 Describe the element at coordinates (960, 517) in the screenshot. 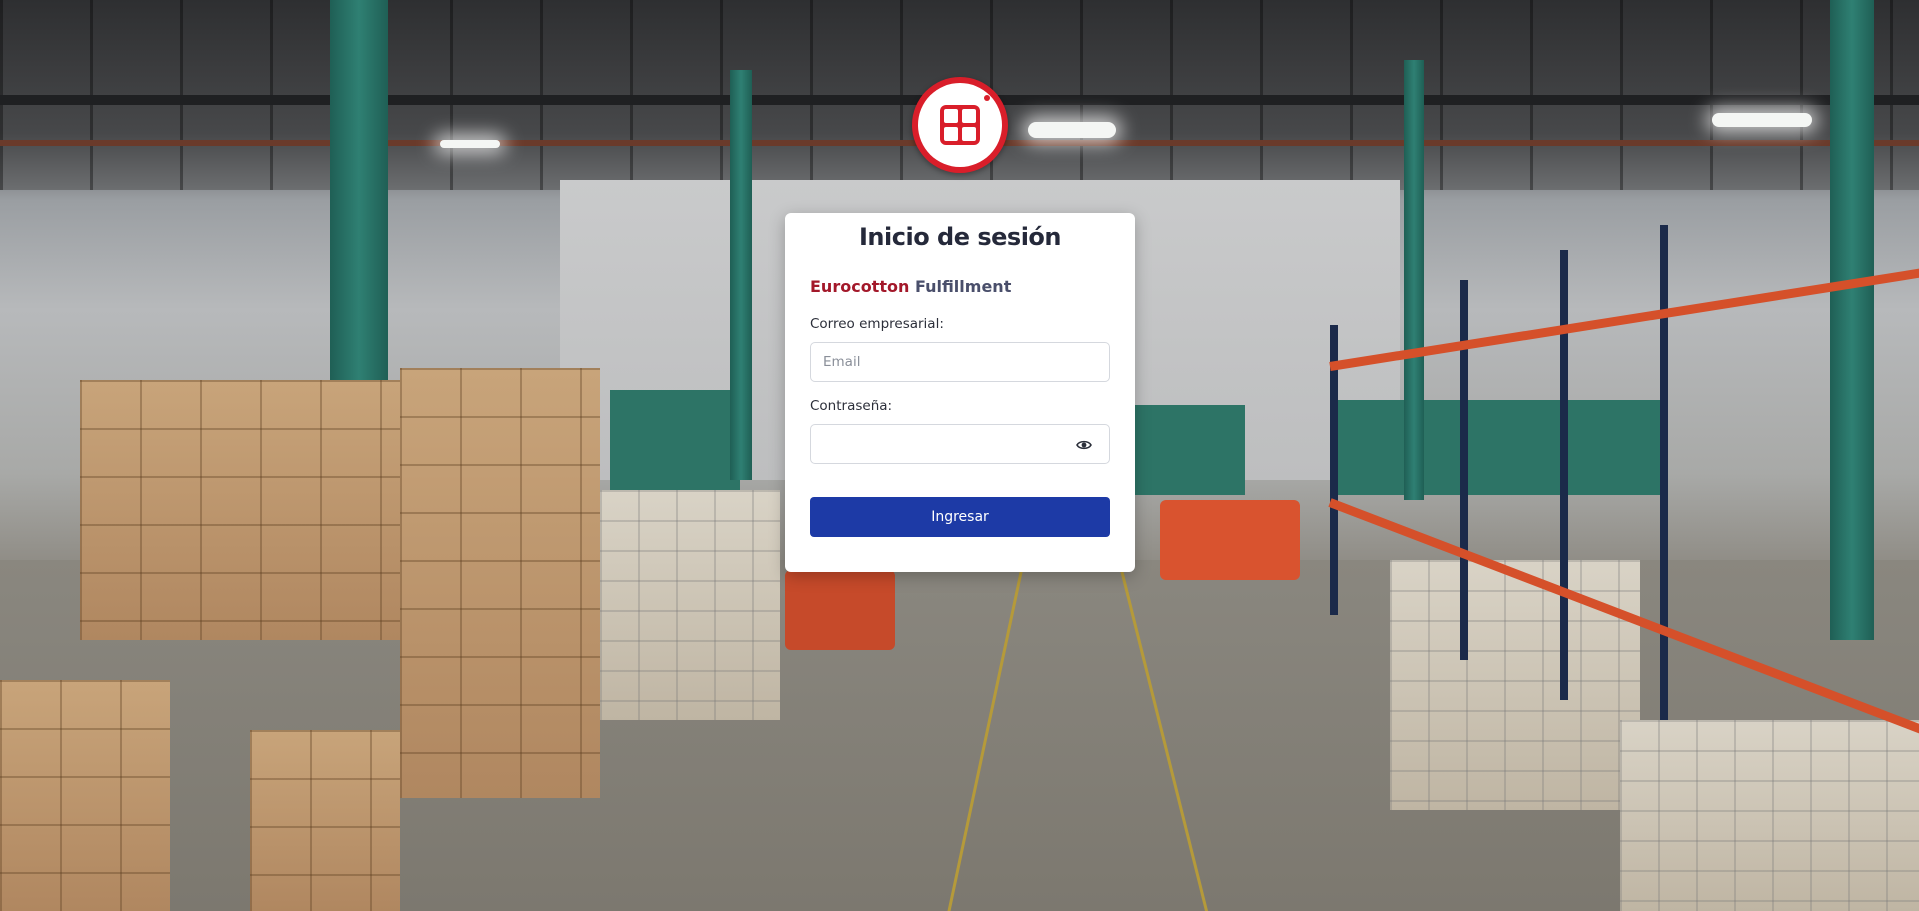

I see `login-button: Ingresar` at that location.